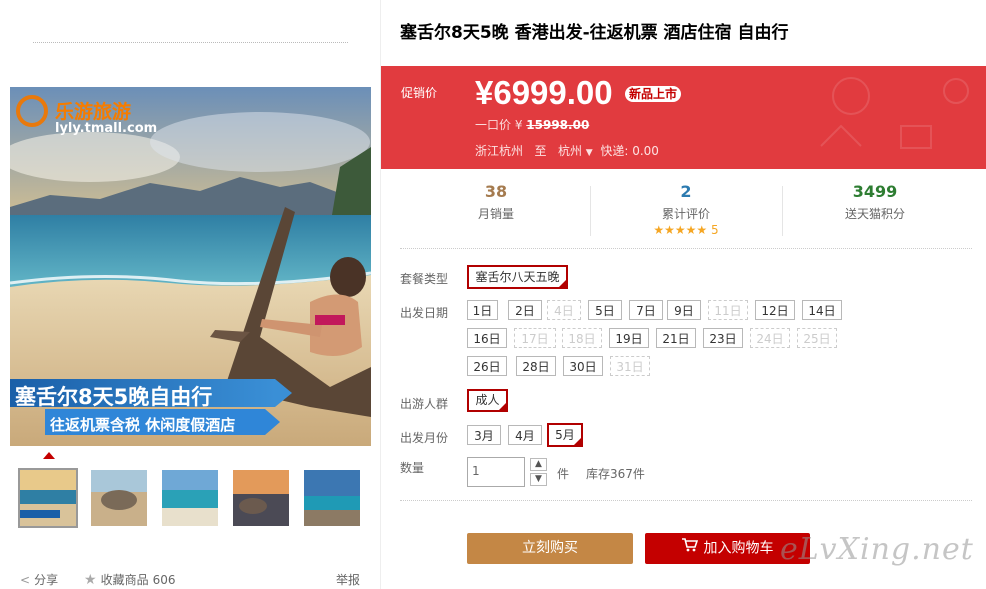 Image resolution: width=986 pixels, height=589 pixels. What do you see at coordinates (583, 366) in the screenshot?
I see `date-option: 30日` at bounding box center [583, 366].